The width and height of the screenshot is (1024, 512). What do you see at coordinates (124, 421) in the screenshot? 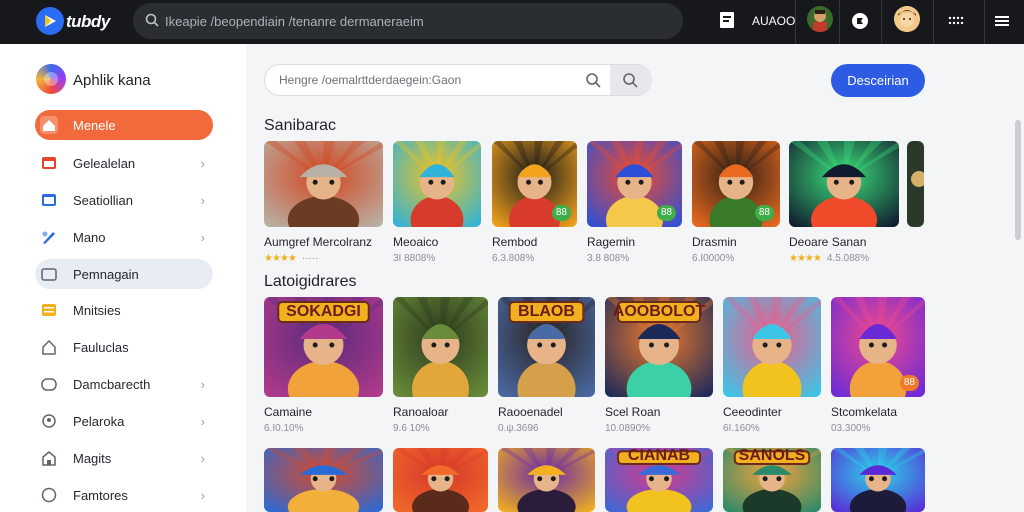
I see `sidebar-item-pelaroka: Pelaroka ›` at bounding box center [124, 421].